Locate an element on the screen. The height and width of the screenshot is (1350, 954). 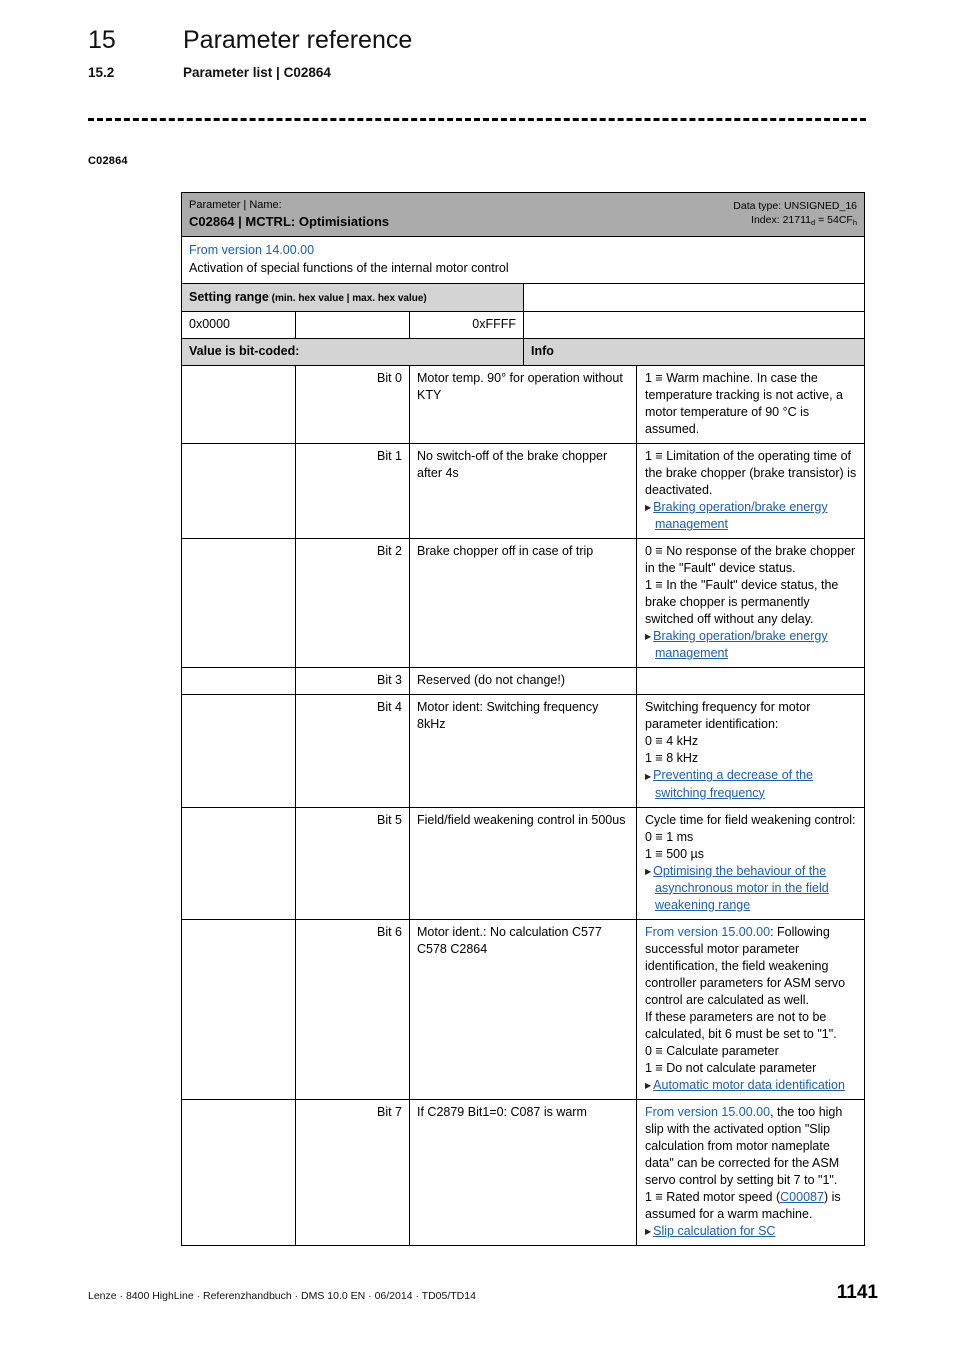
info-text: 1 ≡ 8 kHz is located at coordinates (672, 758).